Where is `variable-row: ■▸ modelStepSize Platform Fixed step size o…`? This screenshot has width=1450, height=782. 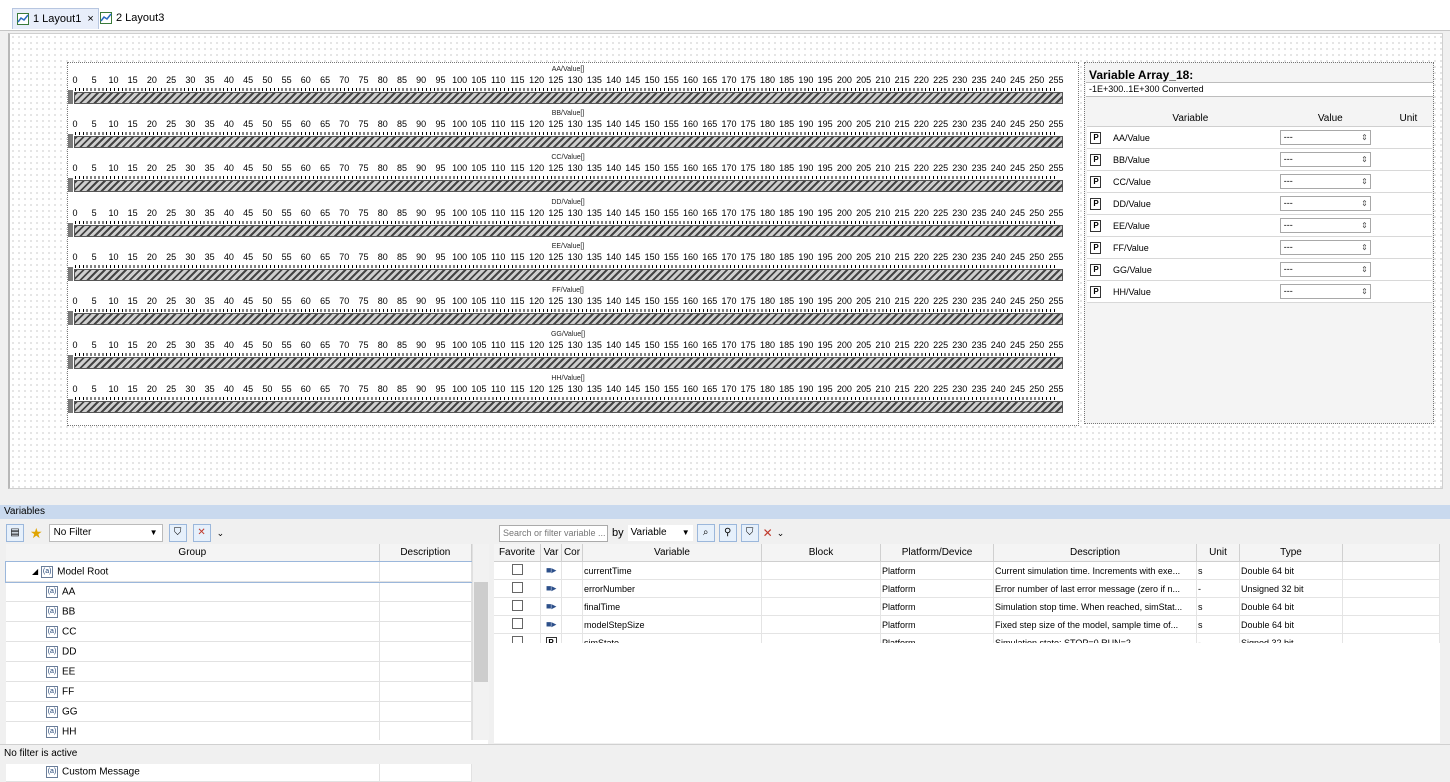 variable-row: ■▸ modelStepSize Platform Fixed step size o… is located at coordinates (967, 624).